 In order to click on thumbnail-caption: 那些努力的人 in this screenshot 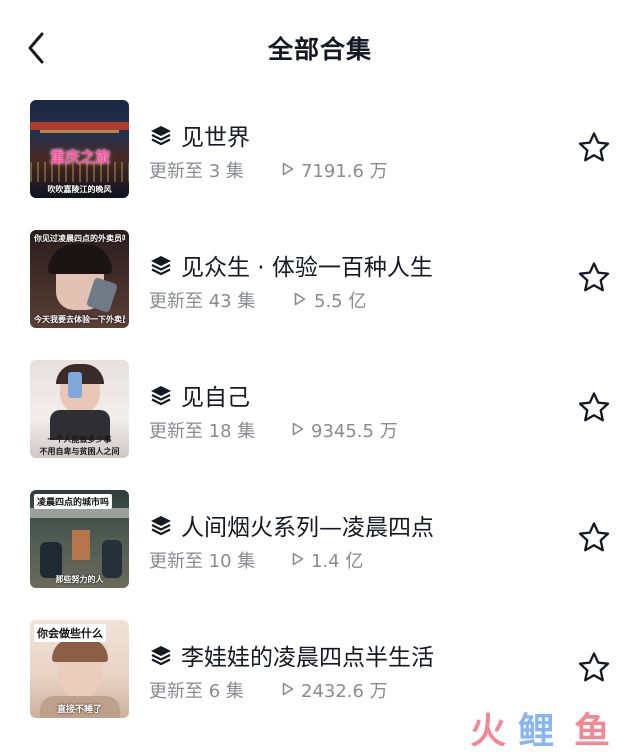, I will do `click(79, 579)`.